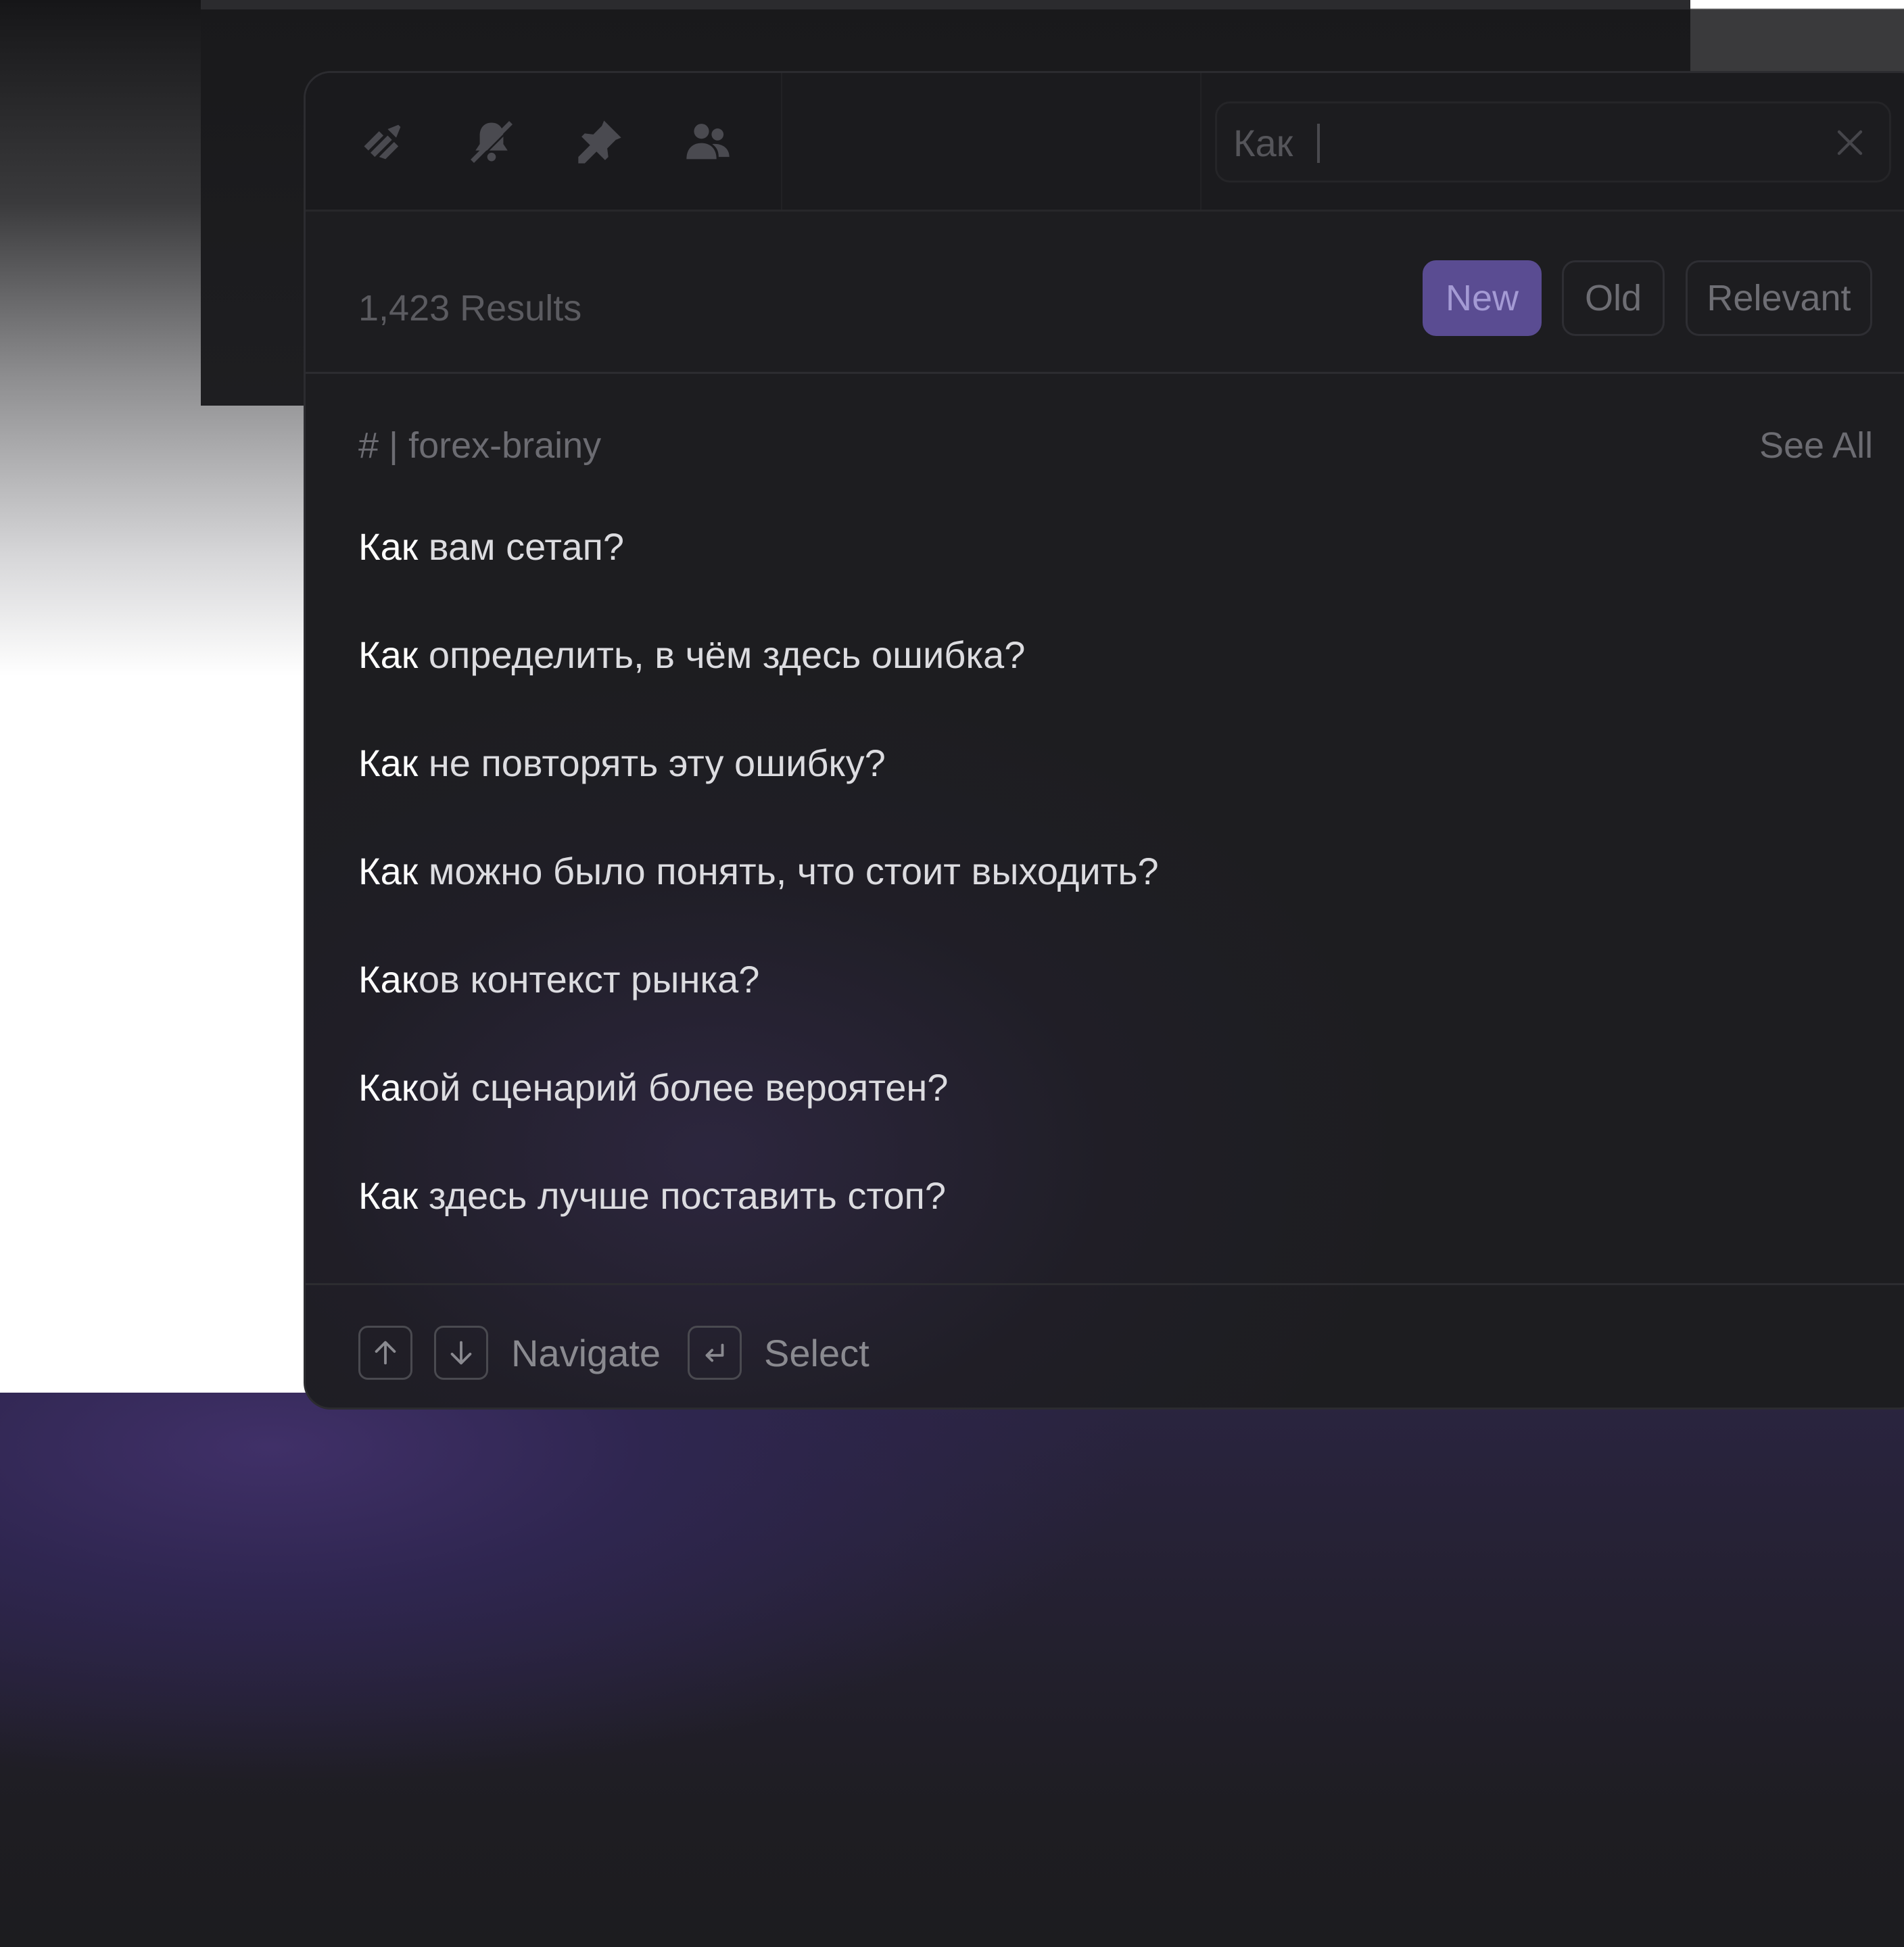  What do you see at coordinates (600, 142) in the screenshot?
I see `pin-icon` at bounding box center [600, 142].